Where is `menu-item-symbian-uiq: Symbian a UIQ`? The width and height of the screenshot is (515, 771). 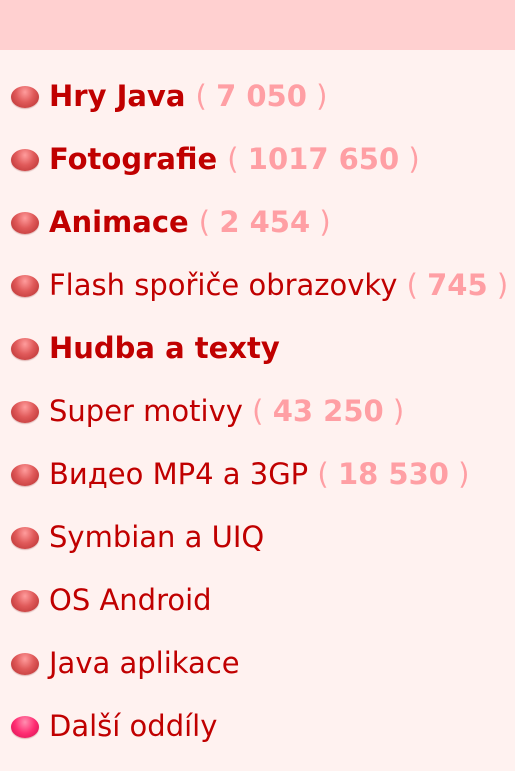
menu-item-symbian-uiq: Symbian a UIQ is located at coordinates (257, 537).